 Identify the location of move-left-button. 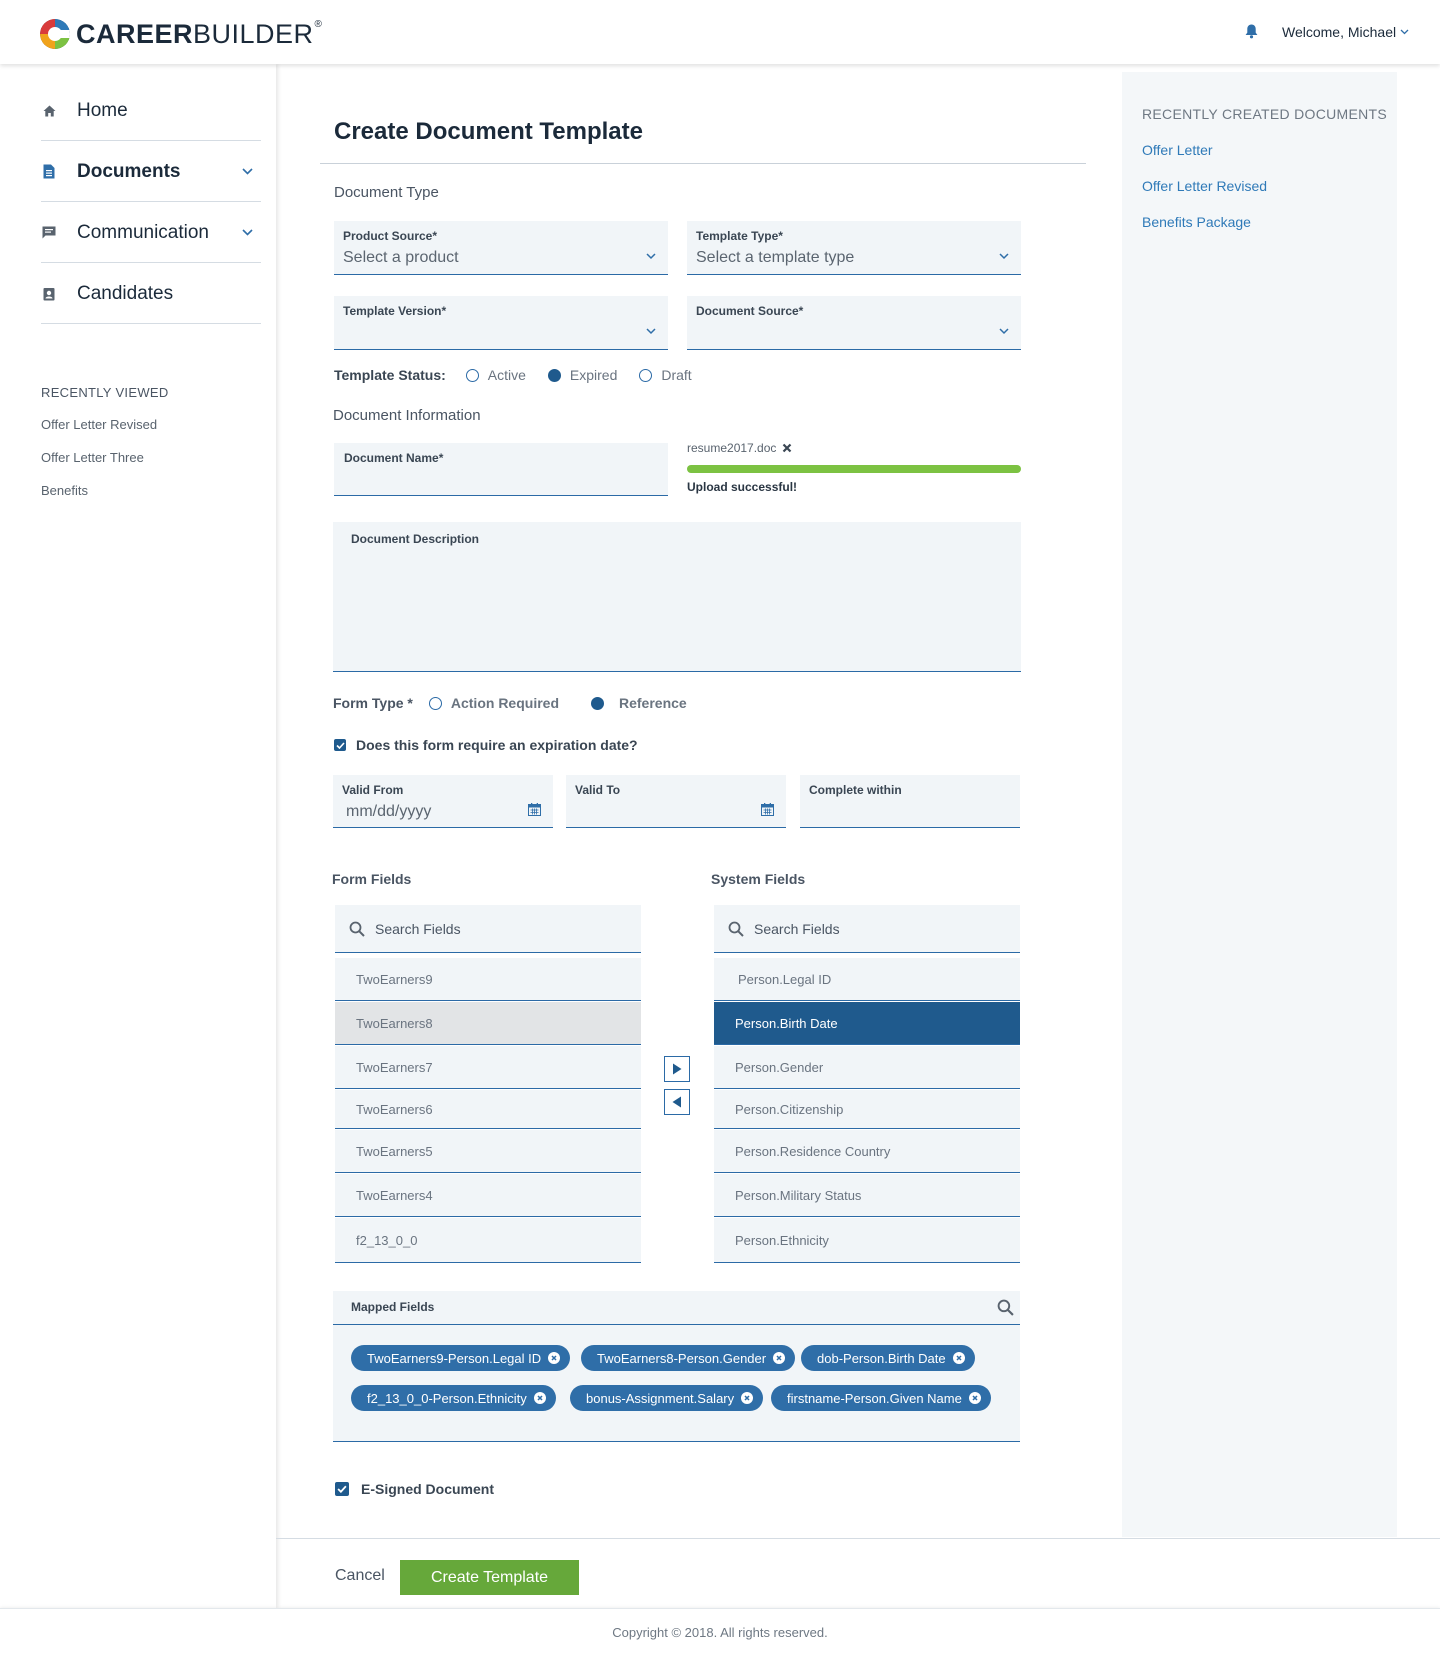
(677, 1102).